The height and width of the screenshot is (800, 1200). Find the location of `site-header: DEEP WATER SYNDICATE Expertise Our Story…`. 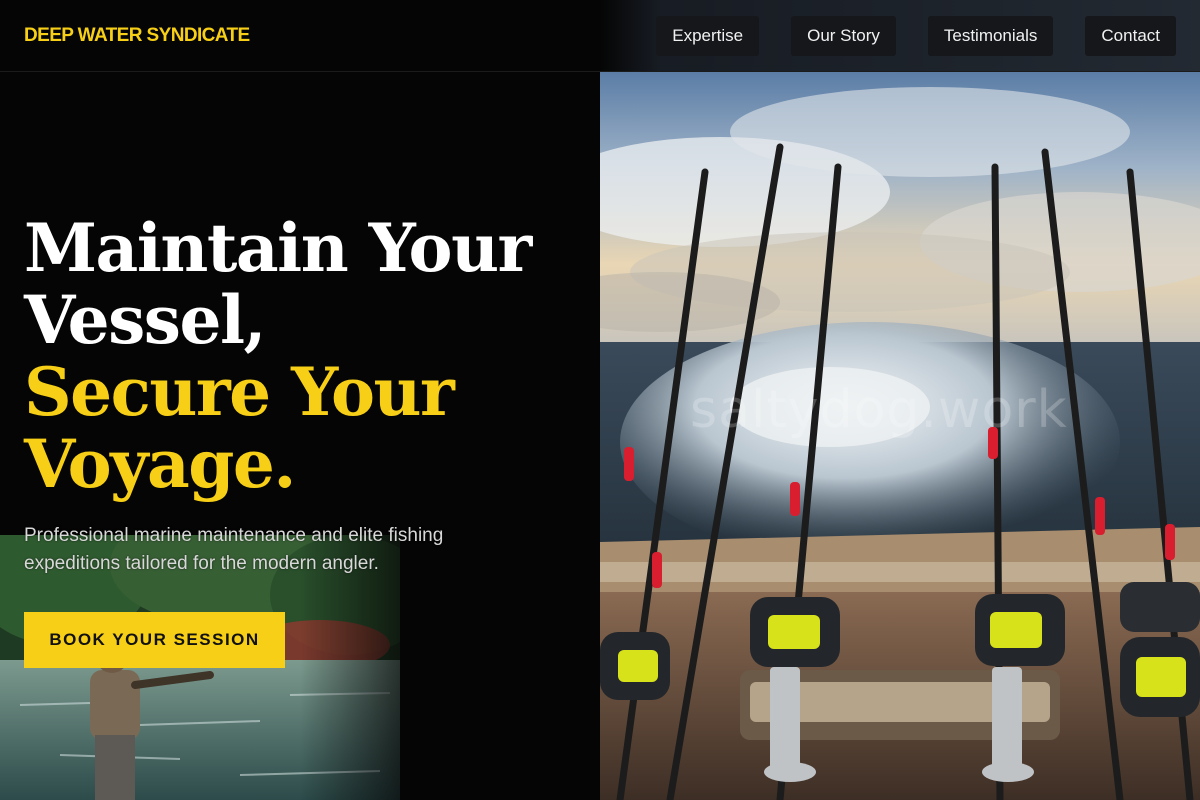

site-header: DEEP WATER SYNDICATE Expertise Our Story… is located at coordinates (600, 36).